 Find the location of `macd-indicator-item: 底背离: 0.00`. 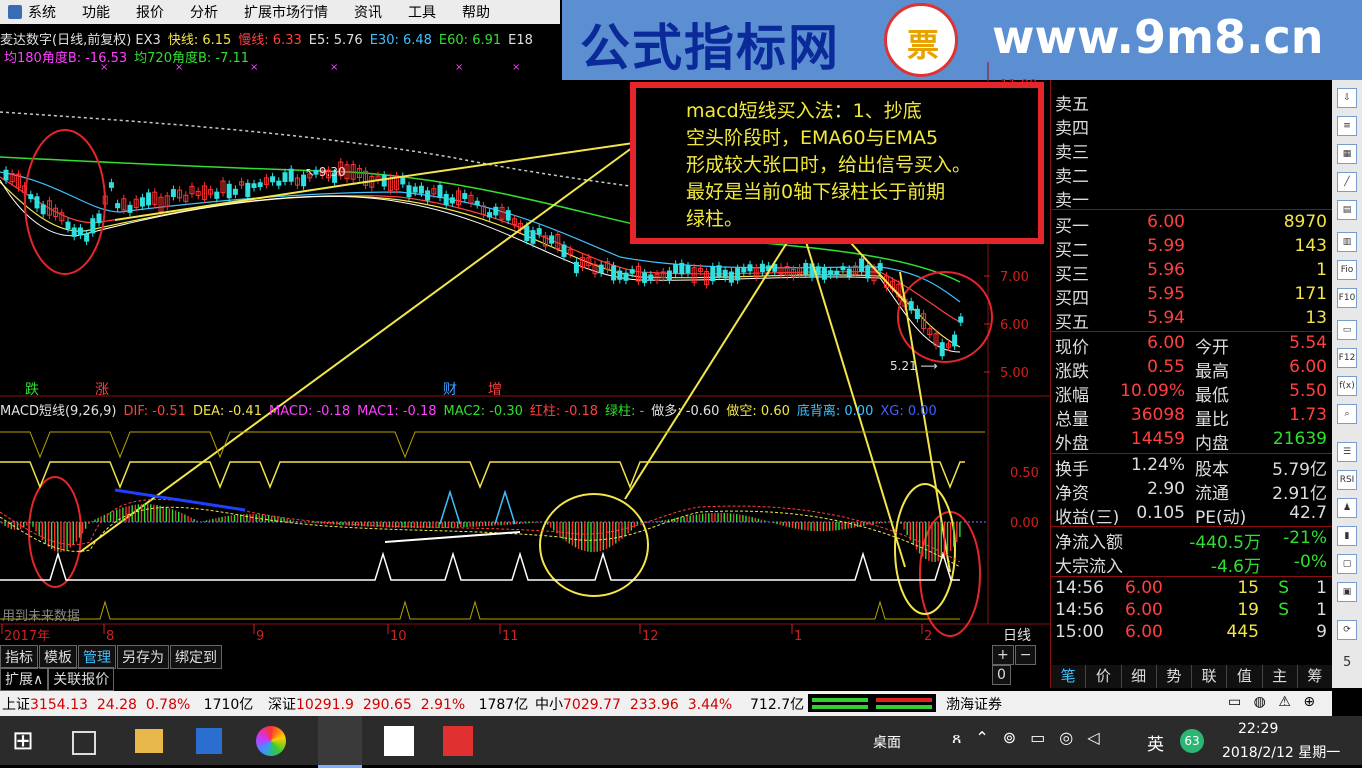

macd-indicator-item: 底背离: 0.00 is located at coordinates (835, 411).